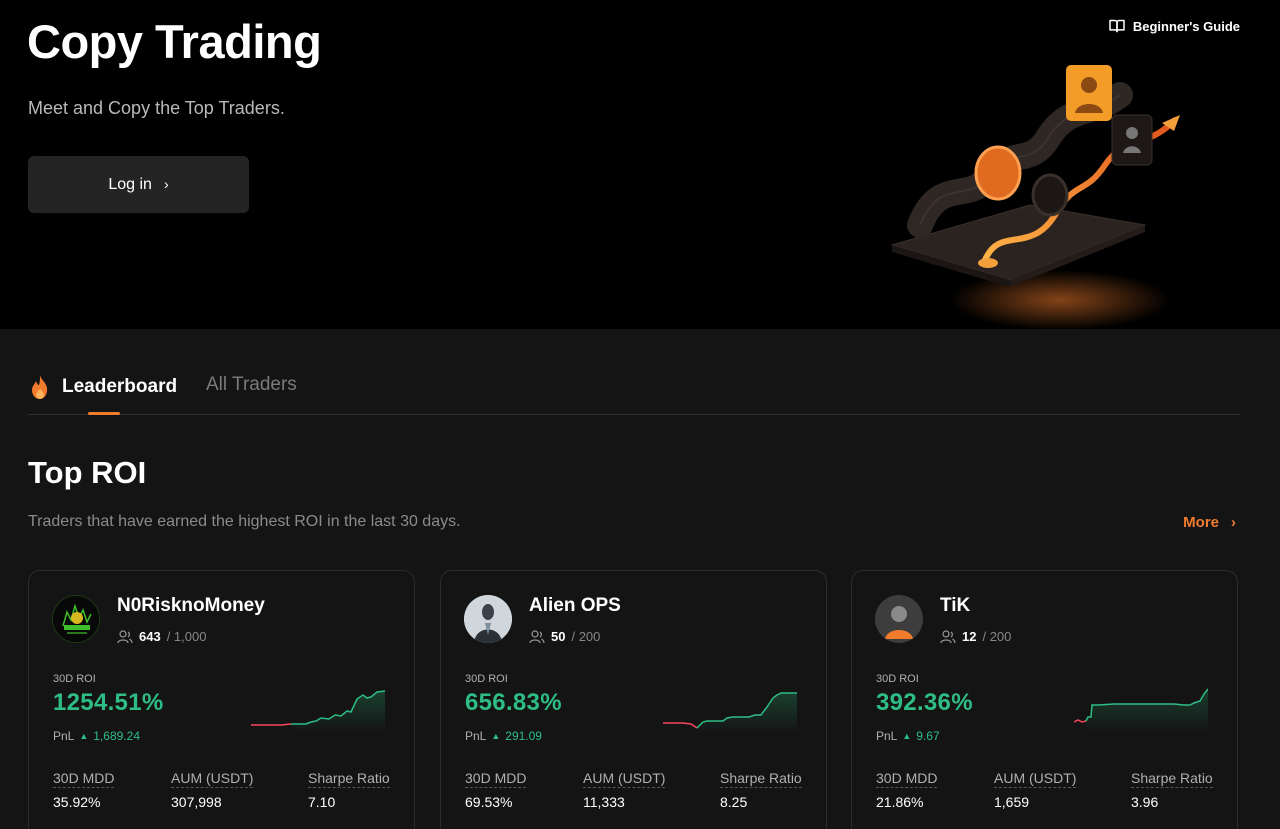 Image resolution: width=1280 pixels, height=829 pixels. I want to click on stat-mdd-value: 21.86%, so click(900, 802).